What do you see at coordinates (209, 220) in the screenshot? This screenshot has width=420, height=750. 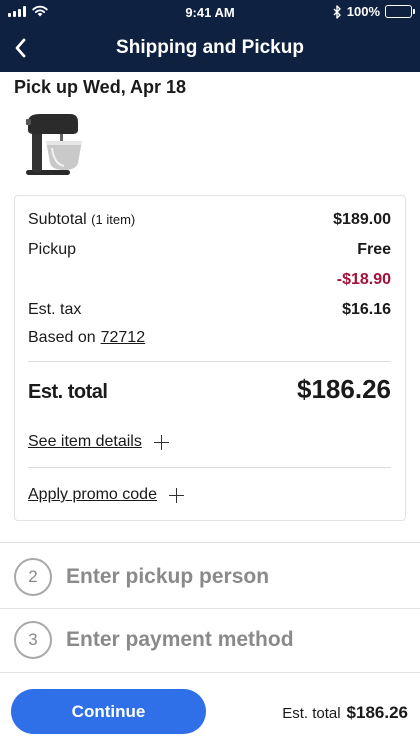 I see `subtotal-row: Subtotal (1 item) $189.00` at bounding box center [209, 220].